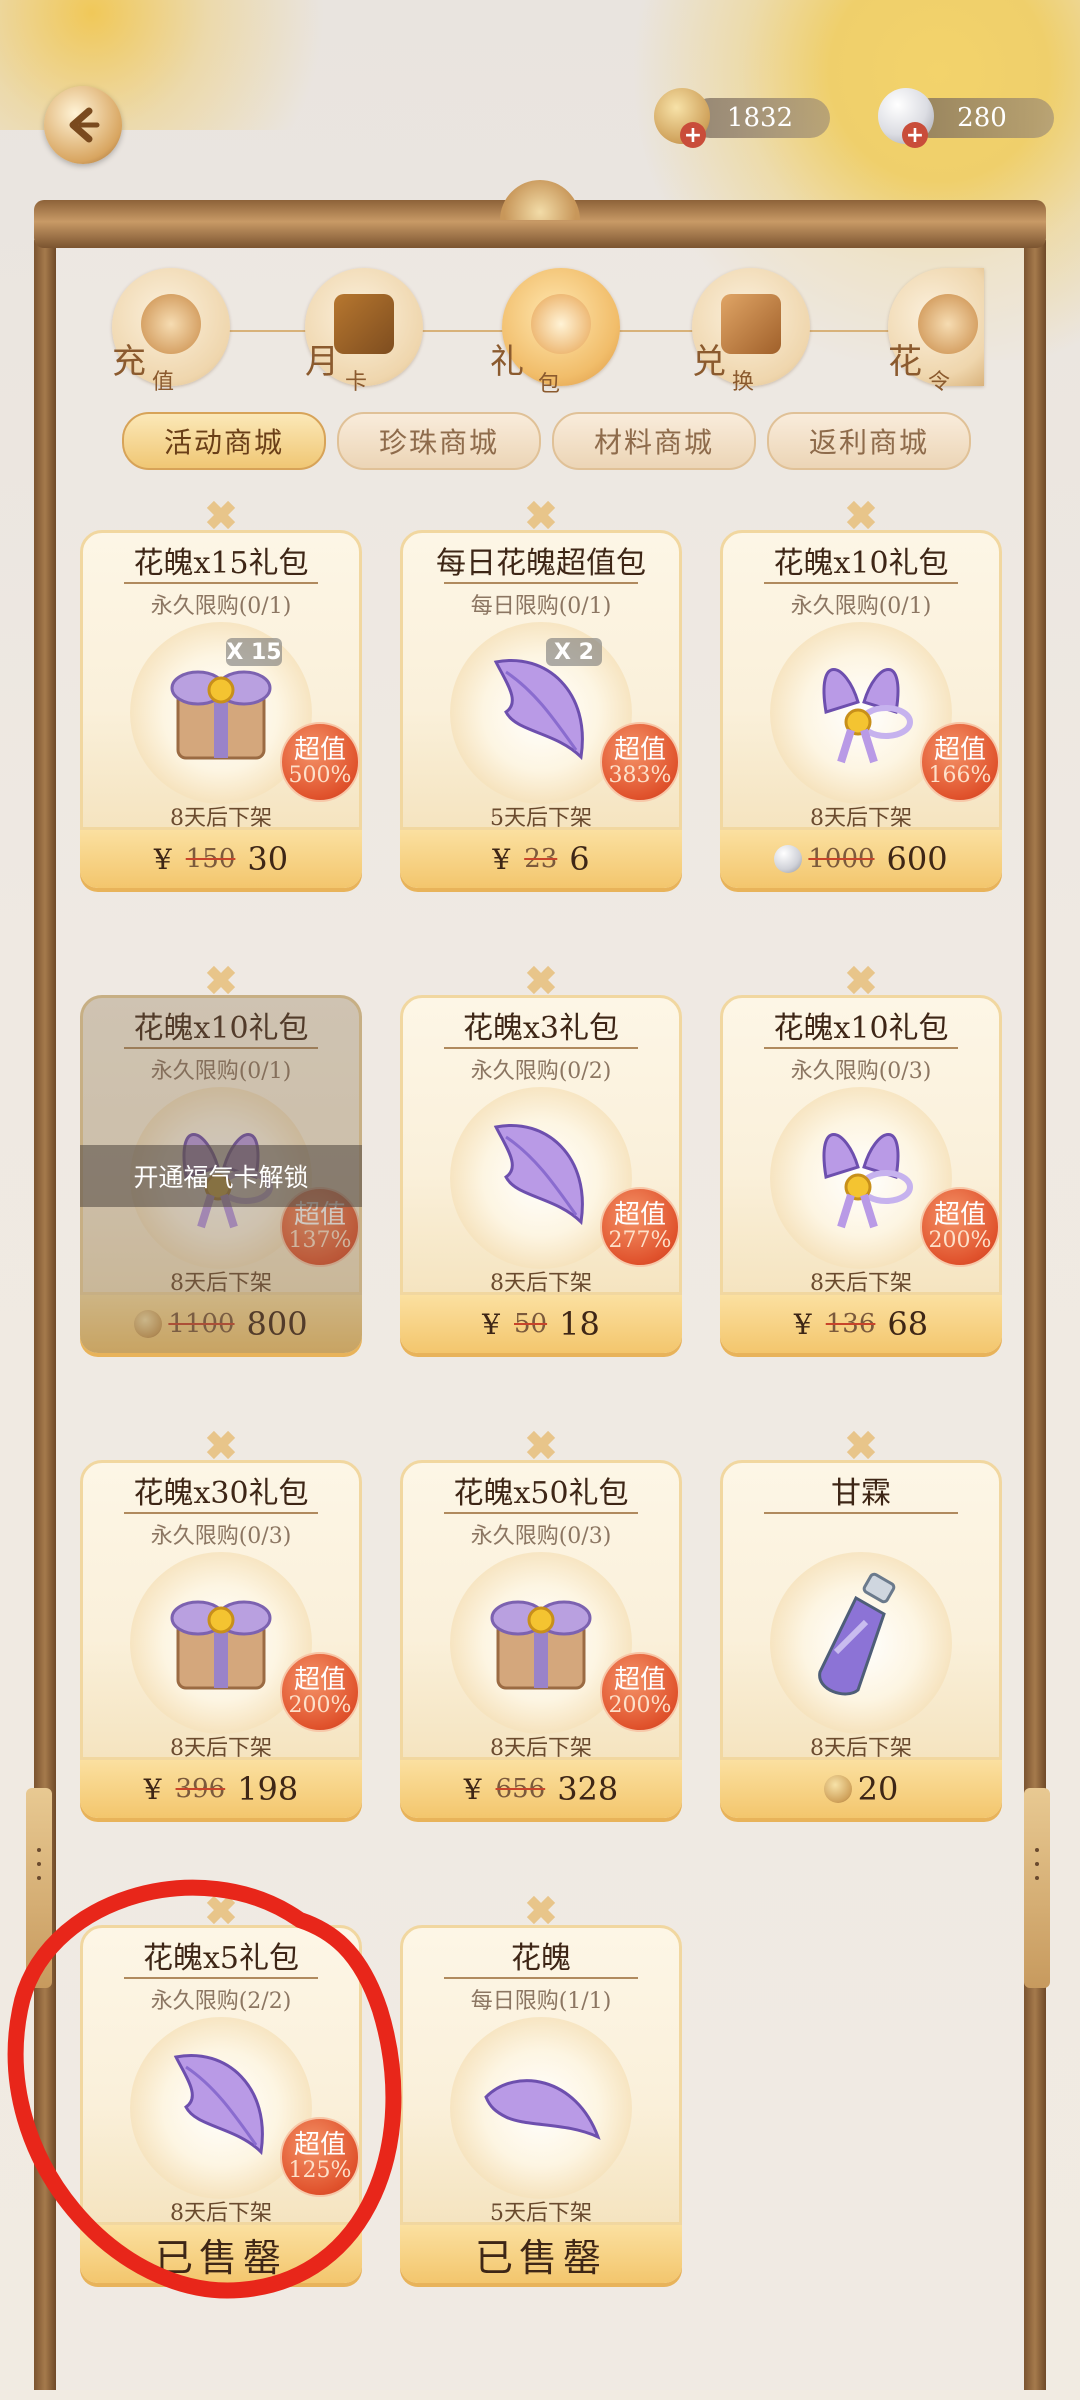  Describe the element at coordinates (654, 441) in the screenshot. I see `tab-material-shop: 材料商城` at that location.